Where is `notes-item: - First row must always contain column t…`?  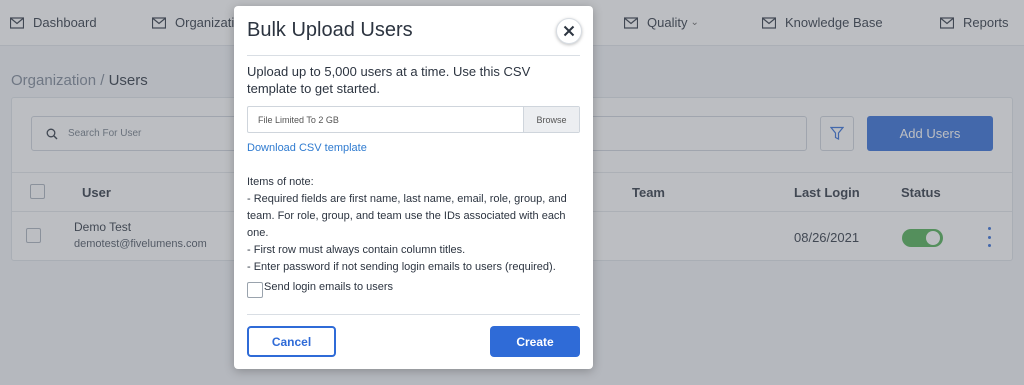 notes-item: - First row must always contain column t… is located at coordinates (356, 250).